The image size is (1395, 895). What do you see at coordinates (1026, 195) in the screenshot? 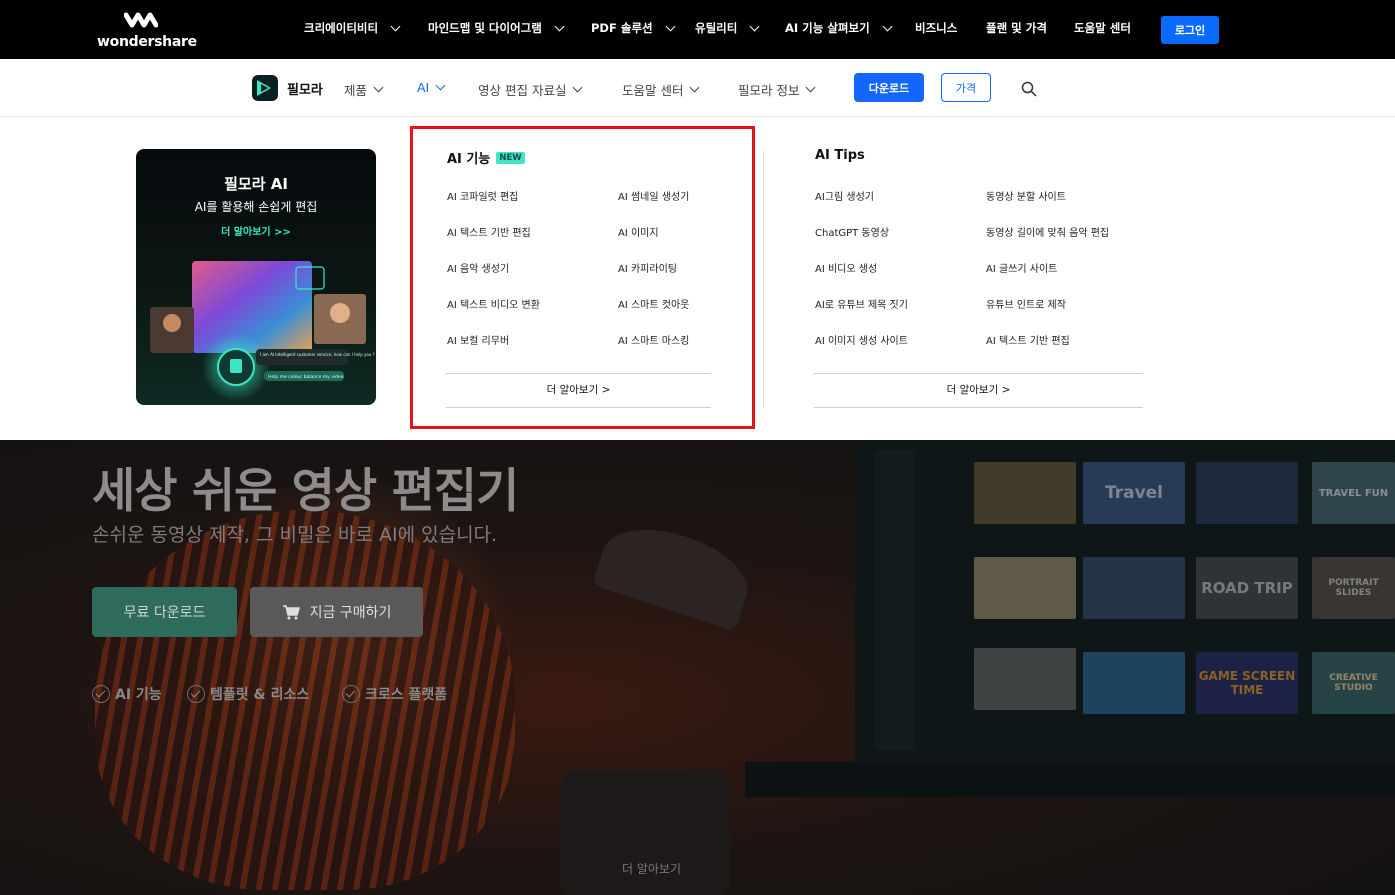
I see `ai-tip-link: 동영상 분할 사이트` at bounding box center [1026, 195].